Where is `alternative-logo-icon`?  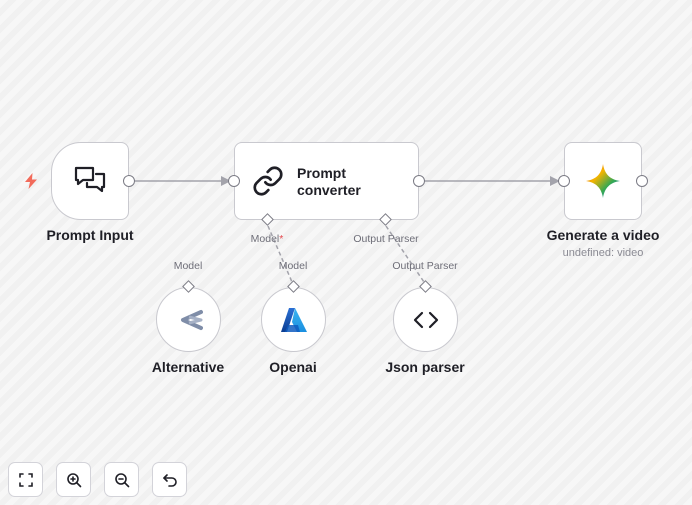 alternative-logo-icon is located at coordinates (189, 320).